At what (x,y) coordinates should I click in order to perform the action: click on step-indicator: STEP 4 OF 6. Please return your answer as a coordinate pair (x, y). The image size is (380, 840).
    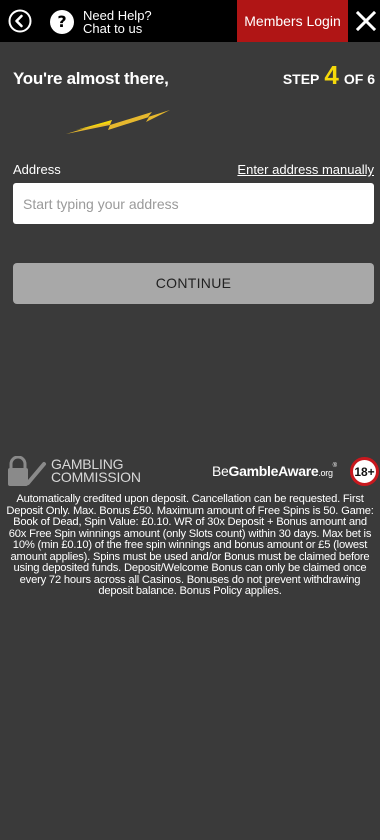
    Looking at the image, I should click on (329, 75).